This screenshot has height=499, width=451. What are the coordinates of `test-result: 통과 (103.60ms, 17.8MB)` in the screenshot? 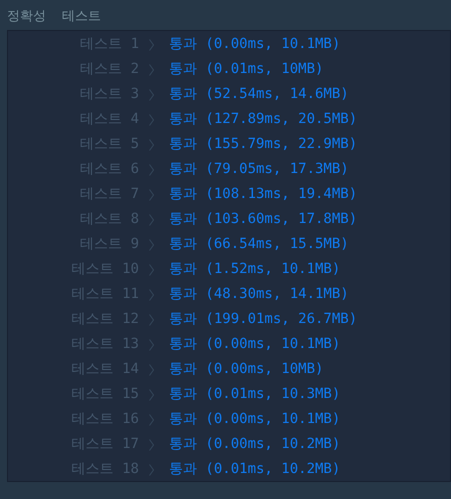 It's located at (263, 219).